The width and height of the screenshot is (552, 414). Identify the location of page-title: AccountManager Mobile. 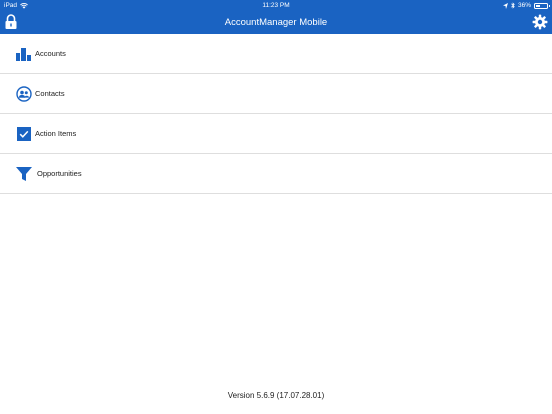
(276, 22).